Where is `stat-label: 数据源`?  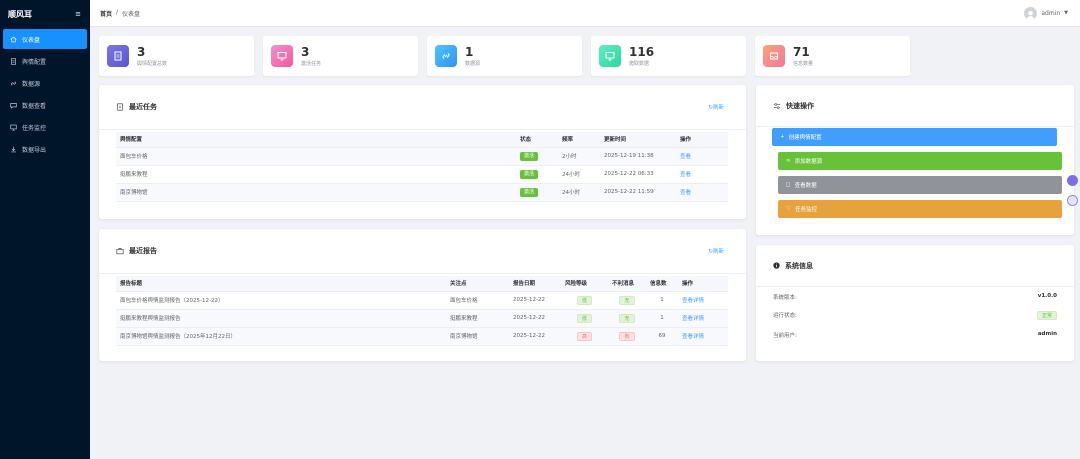 stat-label: 数据源 is located at coordinates (473, 63).